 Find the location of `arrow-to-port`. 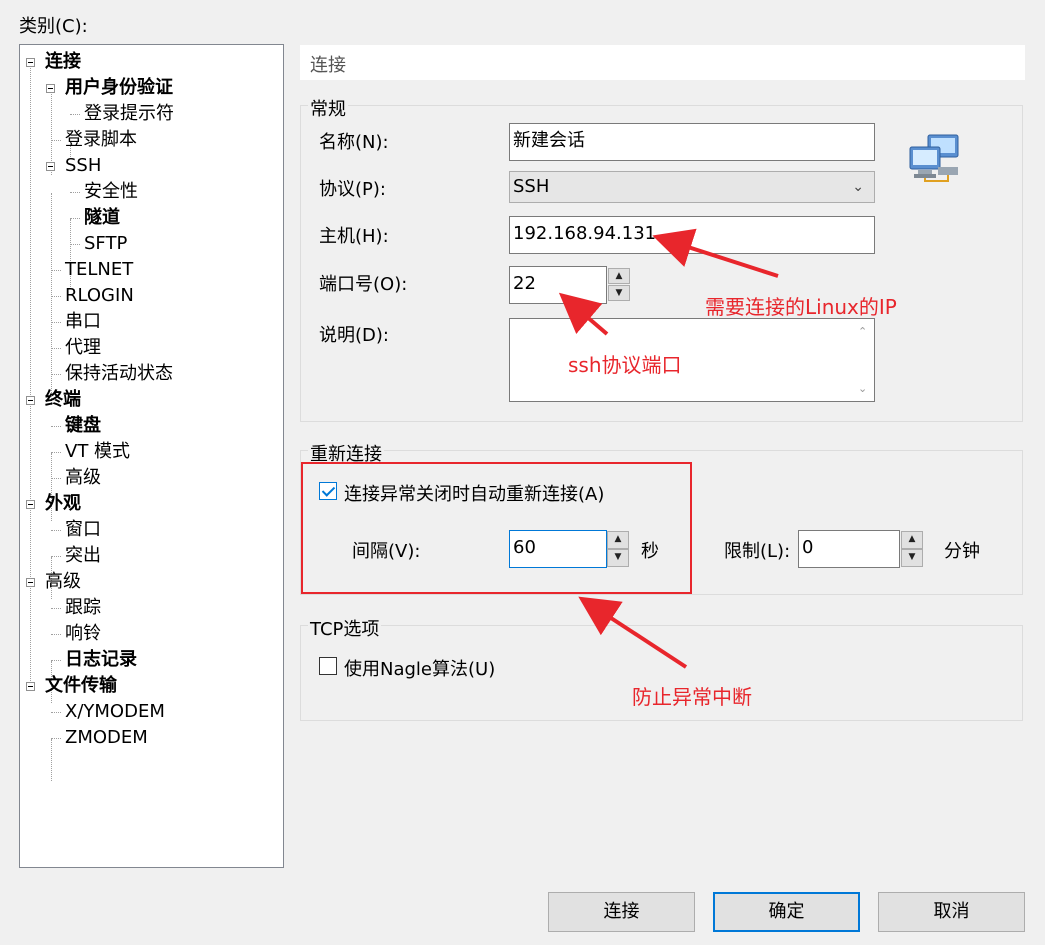

arrow-to-port is located at coordinates (583, 314).